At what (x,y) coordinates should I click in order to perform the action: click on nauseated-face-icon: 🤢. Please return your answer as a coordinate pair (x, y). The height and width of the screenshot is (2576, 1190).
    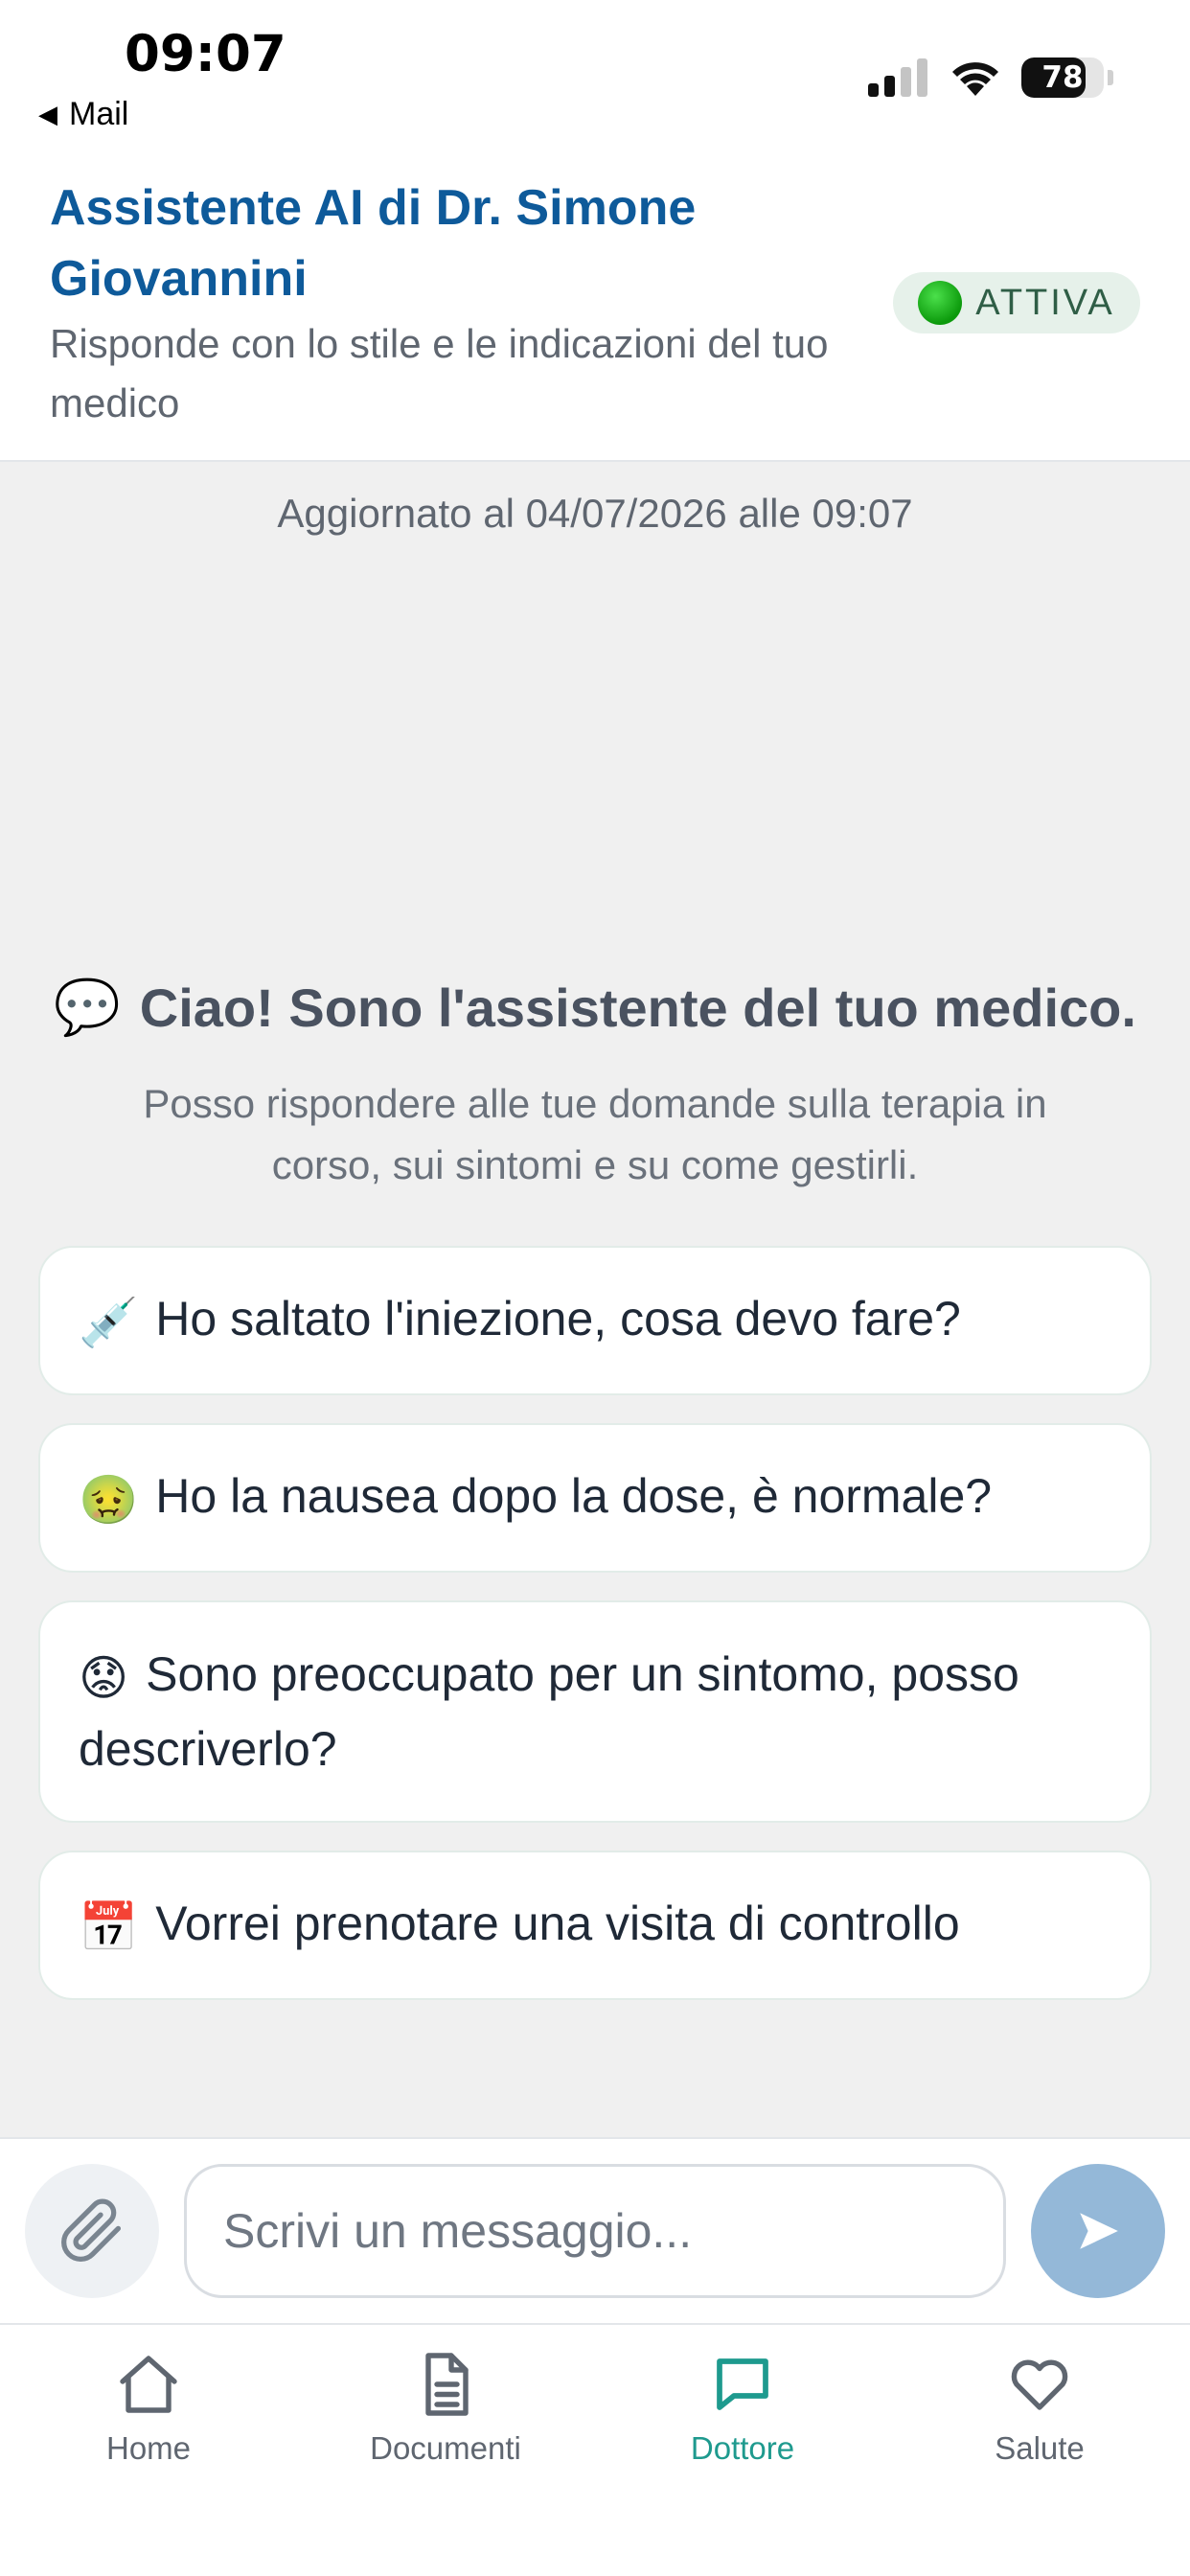
    Looking at the image, I should click on (109, 1499).